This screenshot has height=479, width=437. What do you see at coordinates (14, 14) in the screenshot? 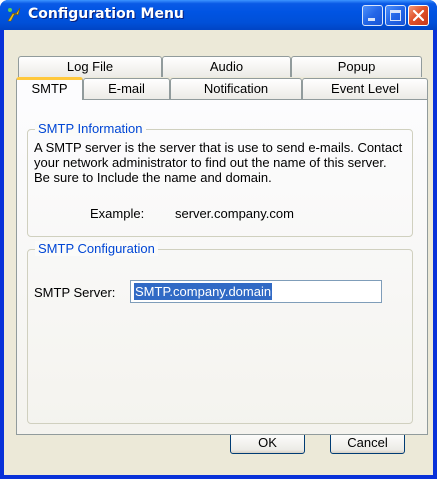
I see `app-icon` at bounding box center [14, 14].